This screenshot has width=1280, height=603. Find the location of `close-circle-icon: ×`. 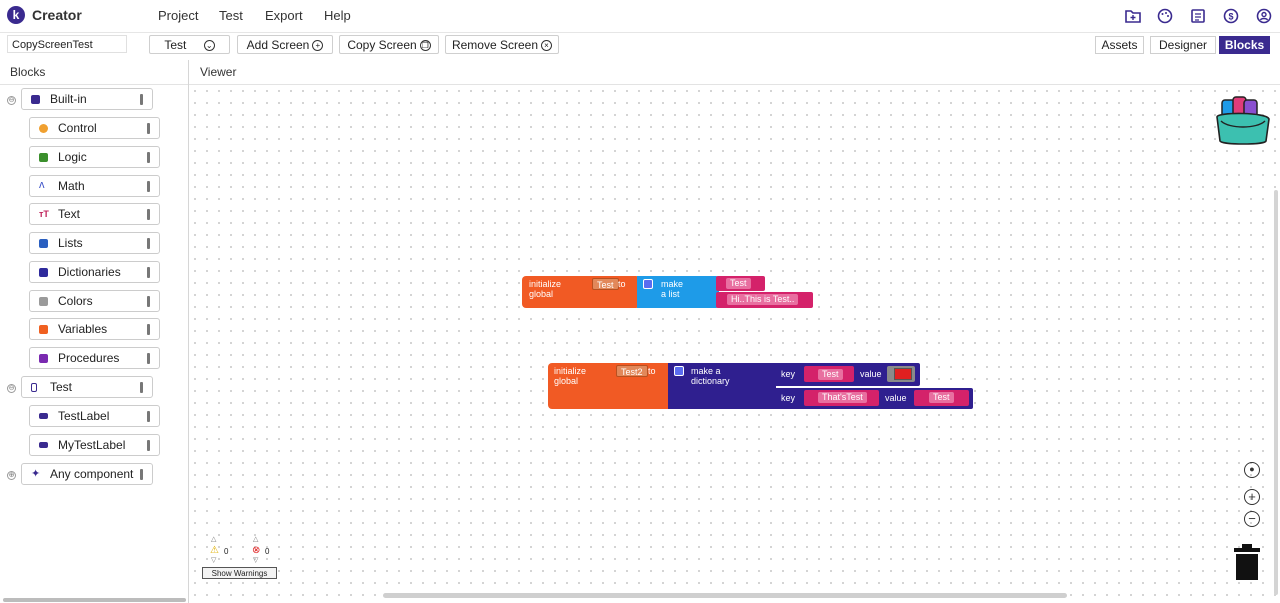

close-circle-icon: × is located at coordinates (547, 46).